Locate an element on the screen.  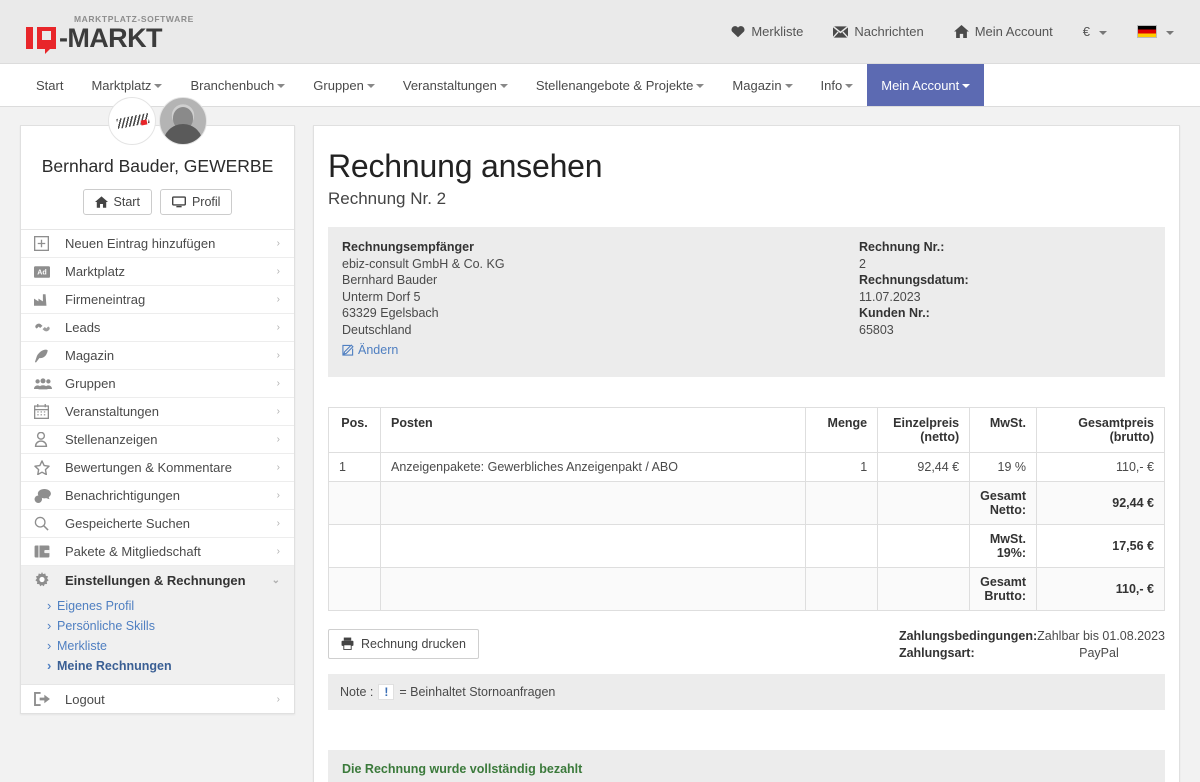
sidebar-item-magazin: Magazin › is located at coordinates (157, 356).